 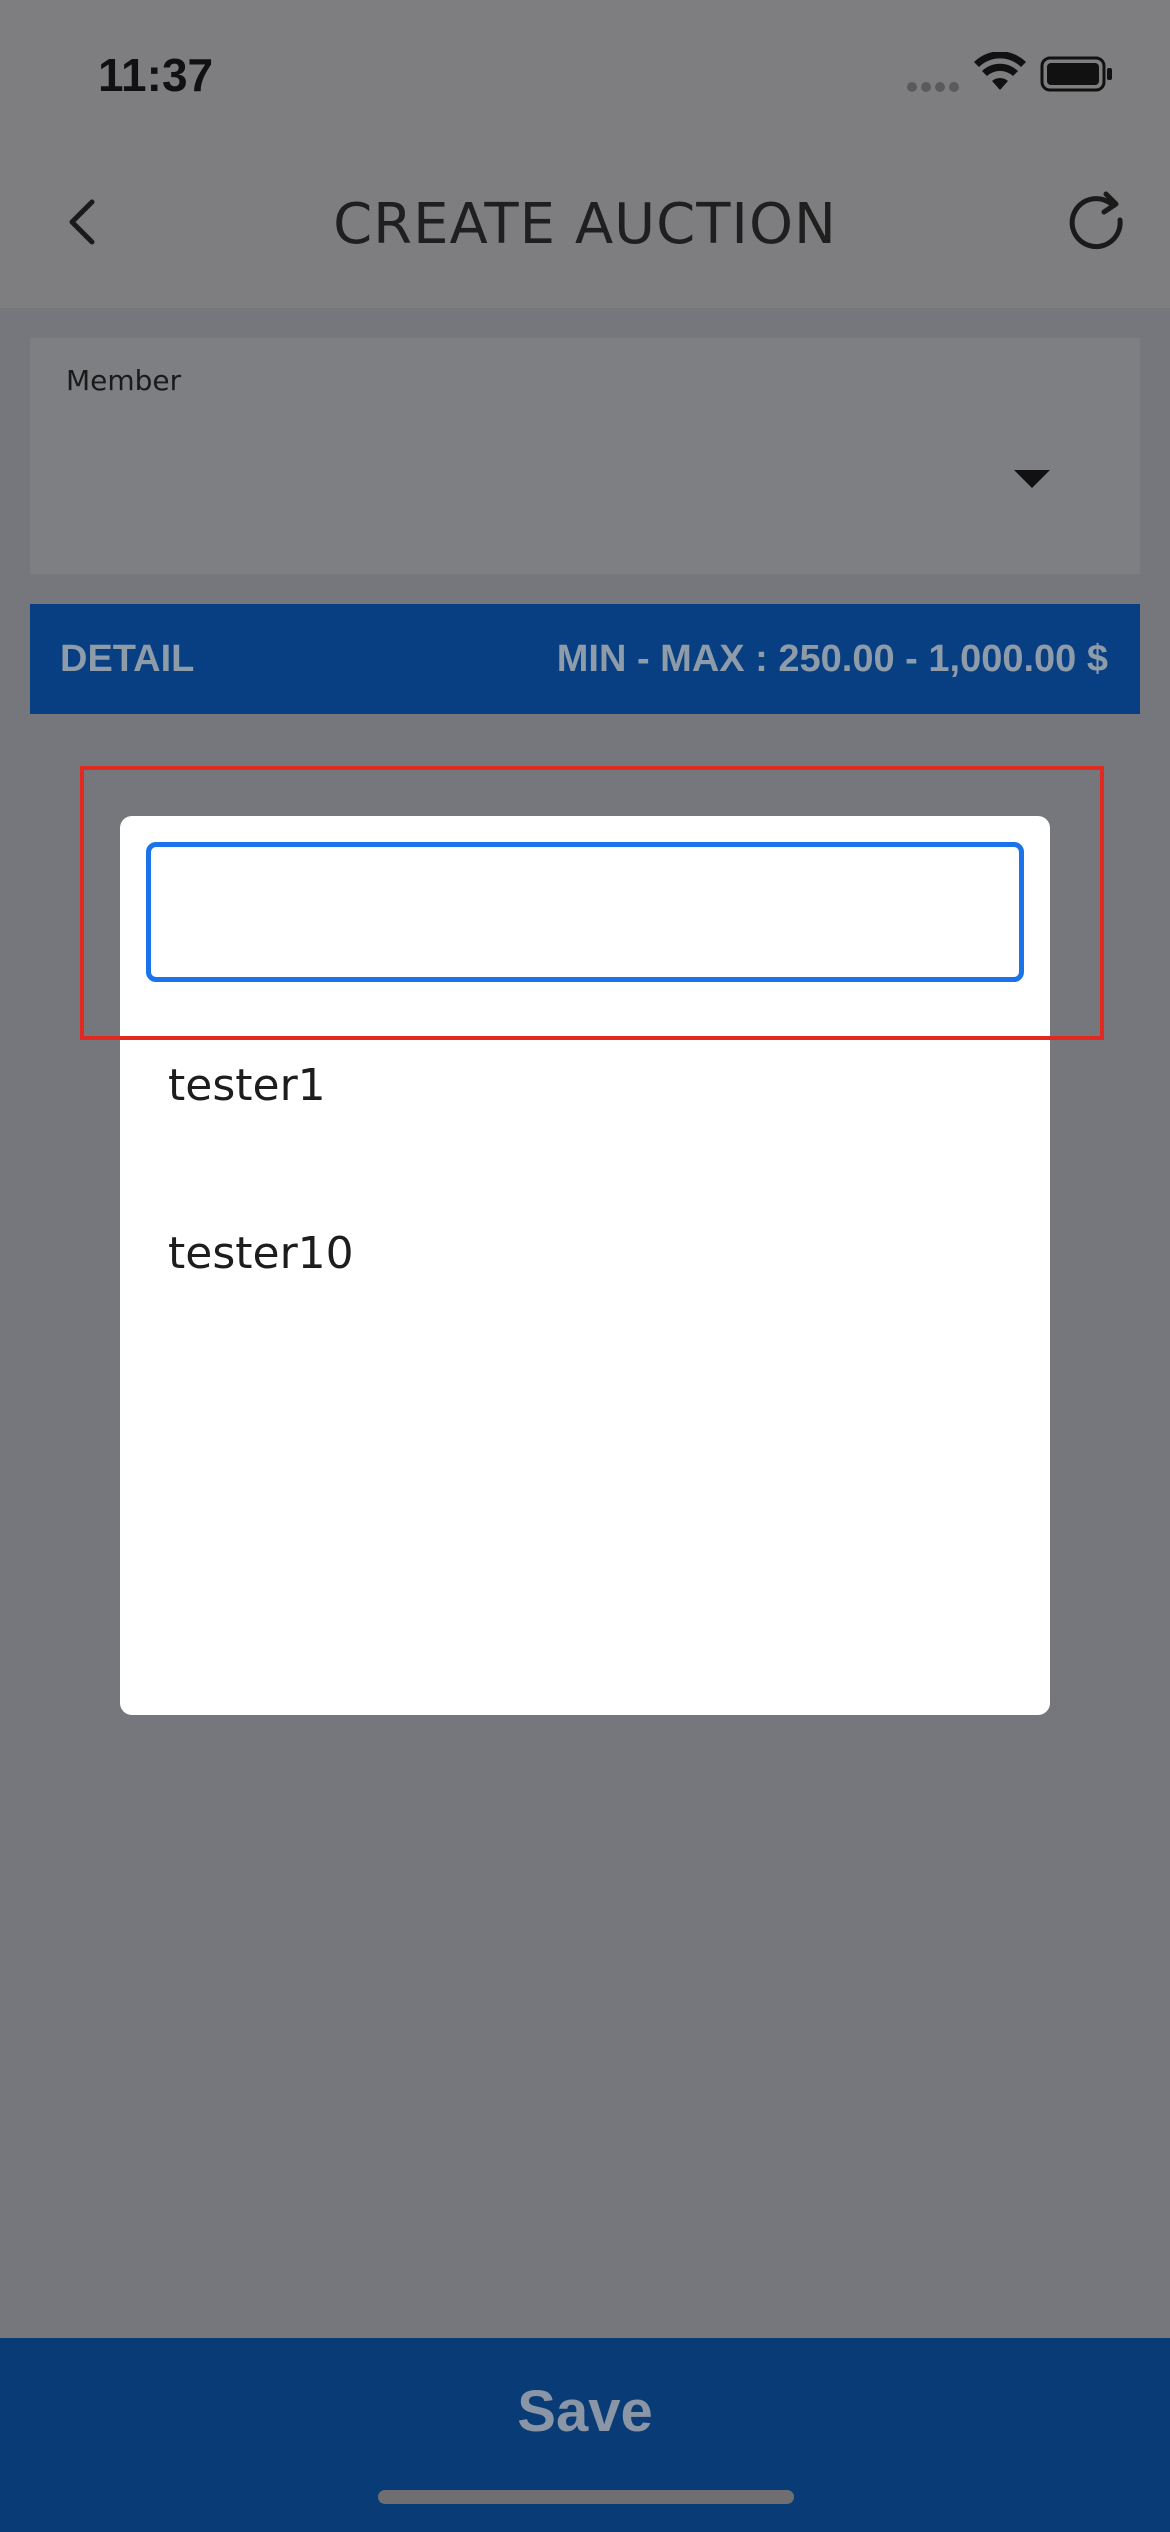 What do you see at coordinates (156, 75) in the screenshot?
I see `status-time: 11:37` at bounding box center [156, 75].